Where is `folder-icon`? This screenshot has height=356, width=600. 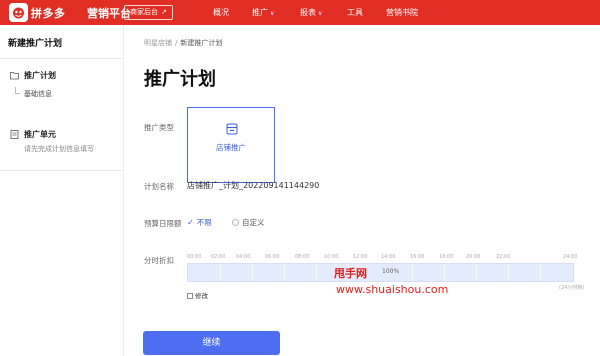 folder-icon is located at coordinates (14, 76).